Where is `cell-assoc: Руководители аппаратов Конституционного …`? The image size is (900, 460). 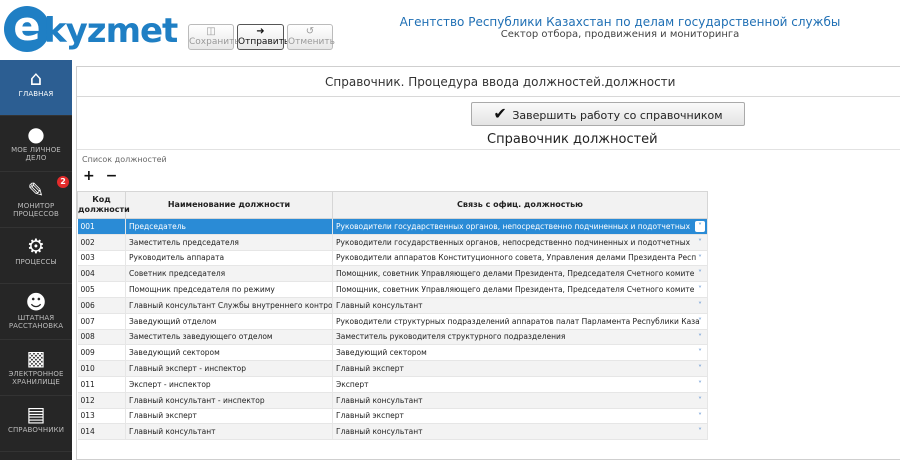
cell-assoc: Руководители аппаратов Конституционного … is located at coordinates (520, 258).